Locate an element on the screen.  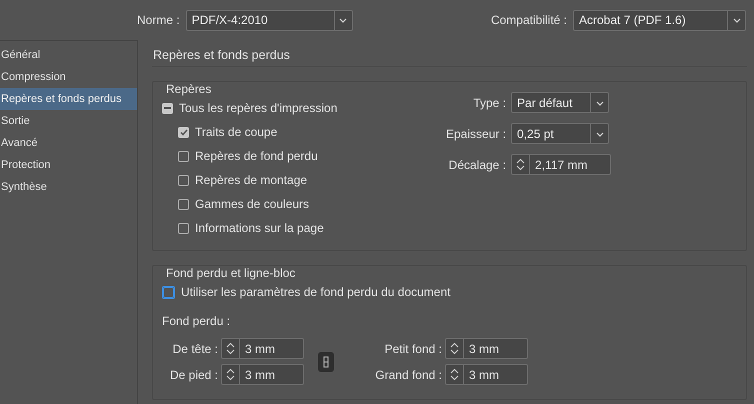
field-label: Fond perdu : is located at coordinates (196, 321).